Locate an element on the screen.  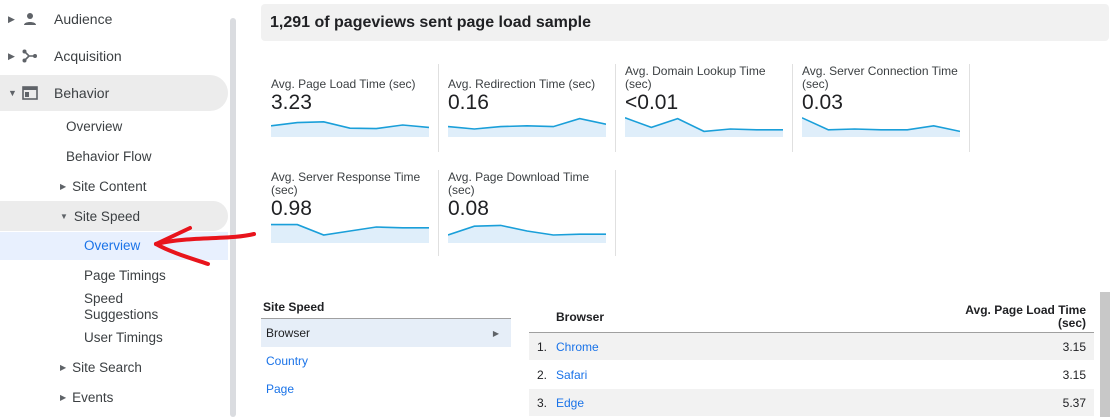
metric-card-domain-lookup-time: Avg. Domain Lookup Time (sec) <0.01 is located at coordinates (704, 108).